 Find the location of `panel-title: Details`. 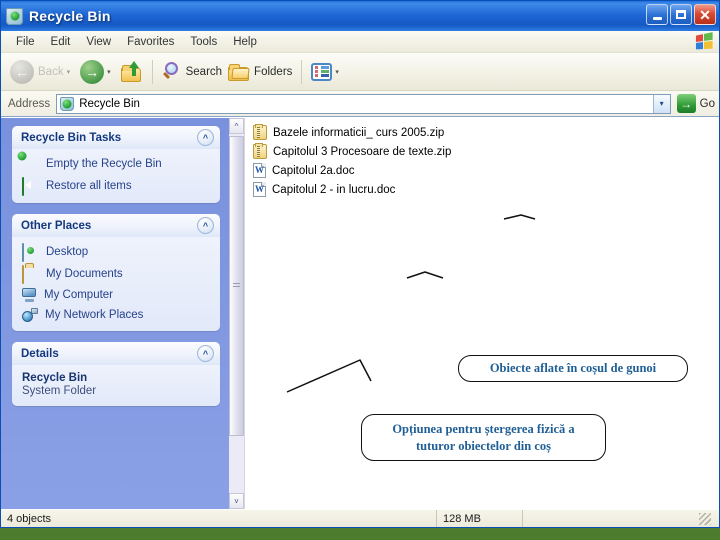

panel-title: Details is located at coordinates (40, 353).